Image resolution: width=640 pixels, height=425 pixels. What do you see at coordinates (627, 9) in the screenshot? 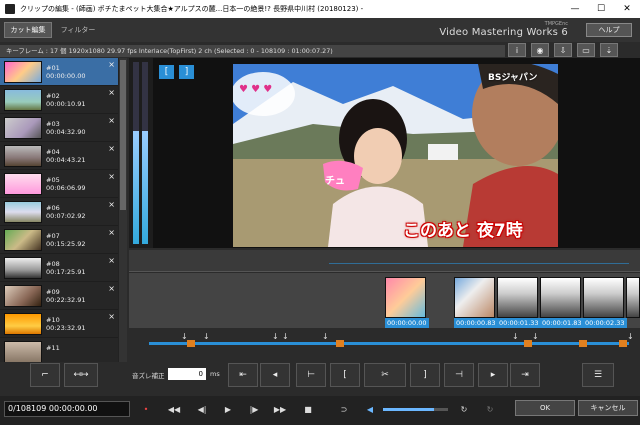
I see `close-button: ✕` at bounding box center [627, 9].